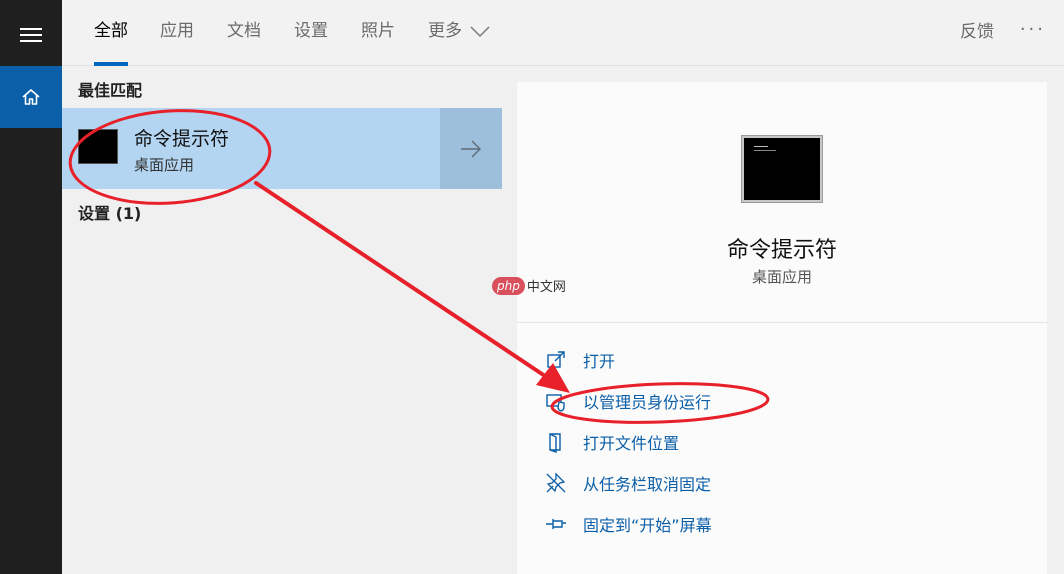 This screenshot has height=574, width=1064. What do you see at coordinates (177, 33) in the screenshot?
I see `tab-apps: 应用` at bounding box center [177, 33].